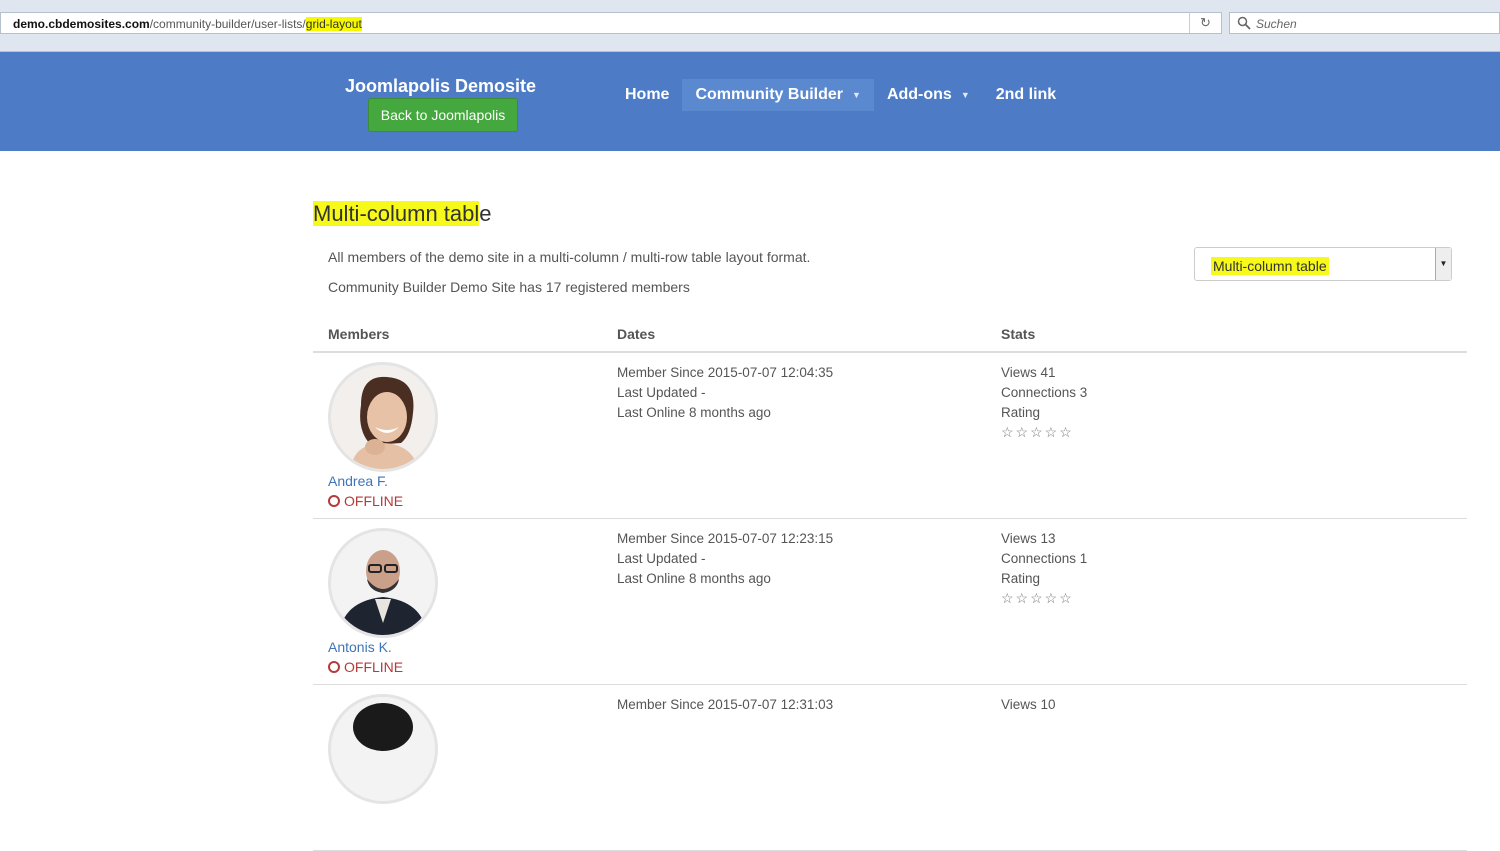 The image size is (1500, 851). What do you see at coordinates (1044, 402) in the screenshot?
I see `member-stats: Views 41 Connections 3 Rating ☆☆☆☆☆` at bounding box center [1044, 402].